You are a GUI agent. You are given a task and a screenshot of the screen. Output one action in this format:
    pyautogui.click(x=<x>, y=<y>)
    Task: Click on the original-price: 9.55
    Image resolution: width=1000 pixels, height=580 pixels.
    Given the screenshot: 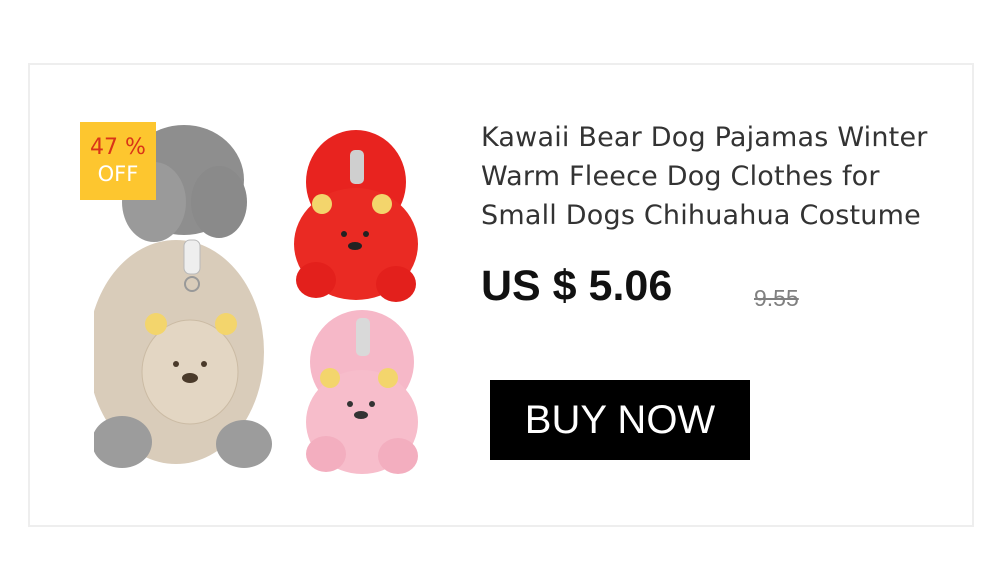 What is the action you would take?
    pyautogui.click(x=776, y=298)
    